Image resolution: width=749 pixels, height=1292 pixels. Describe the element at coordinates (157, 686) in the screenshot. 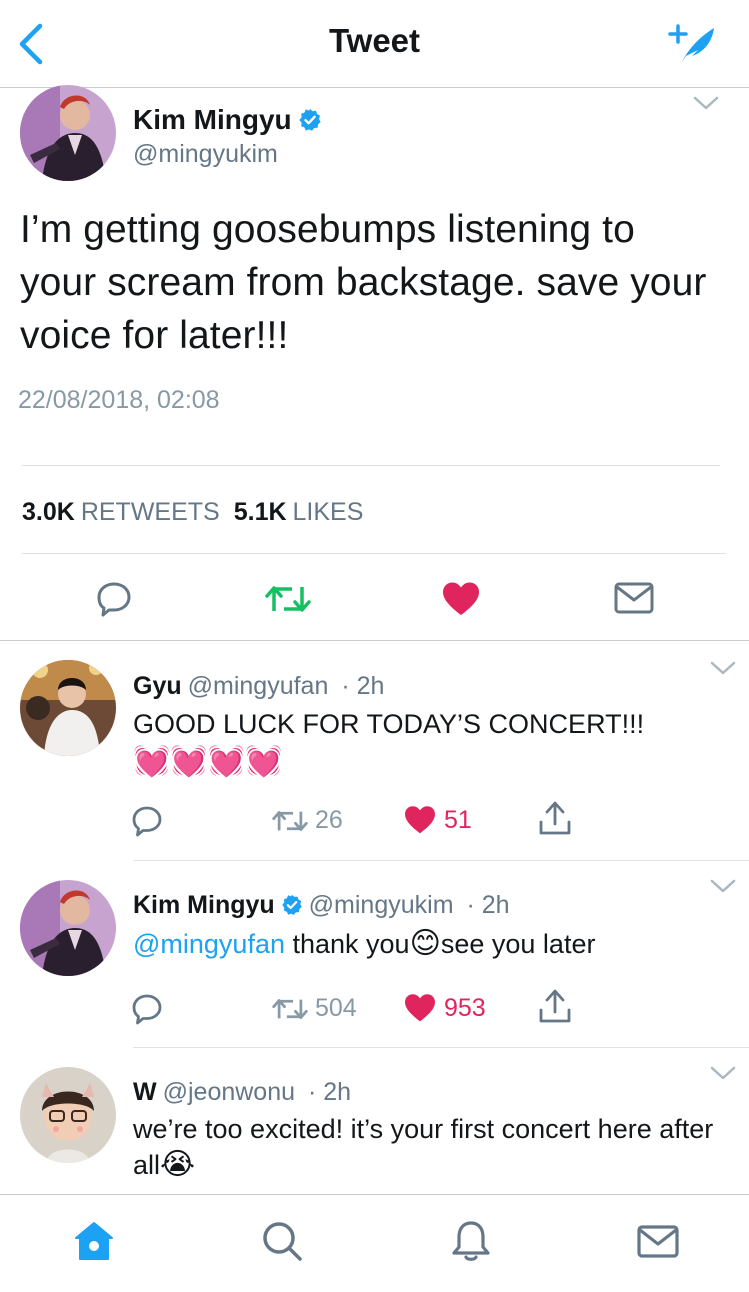

I see `author-name: Gyu` at that location.